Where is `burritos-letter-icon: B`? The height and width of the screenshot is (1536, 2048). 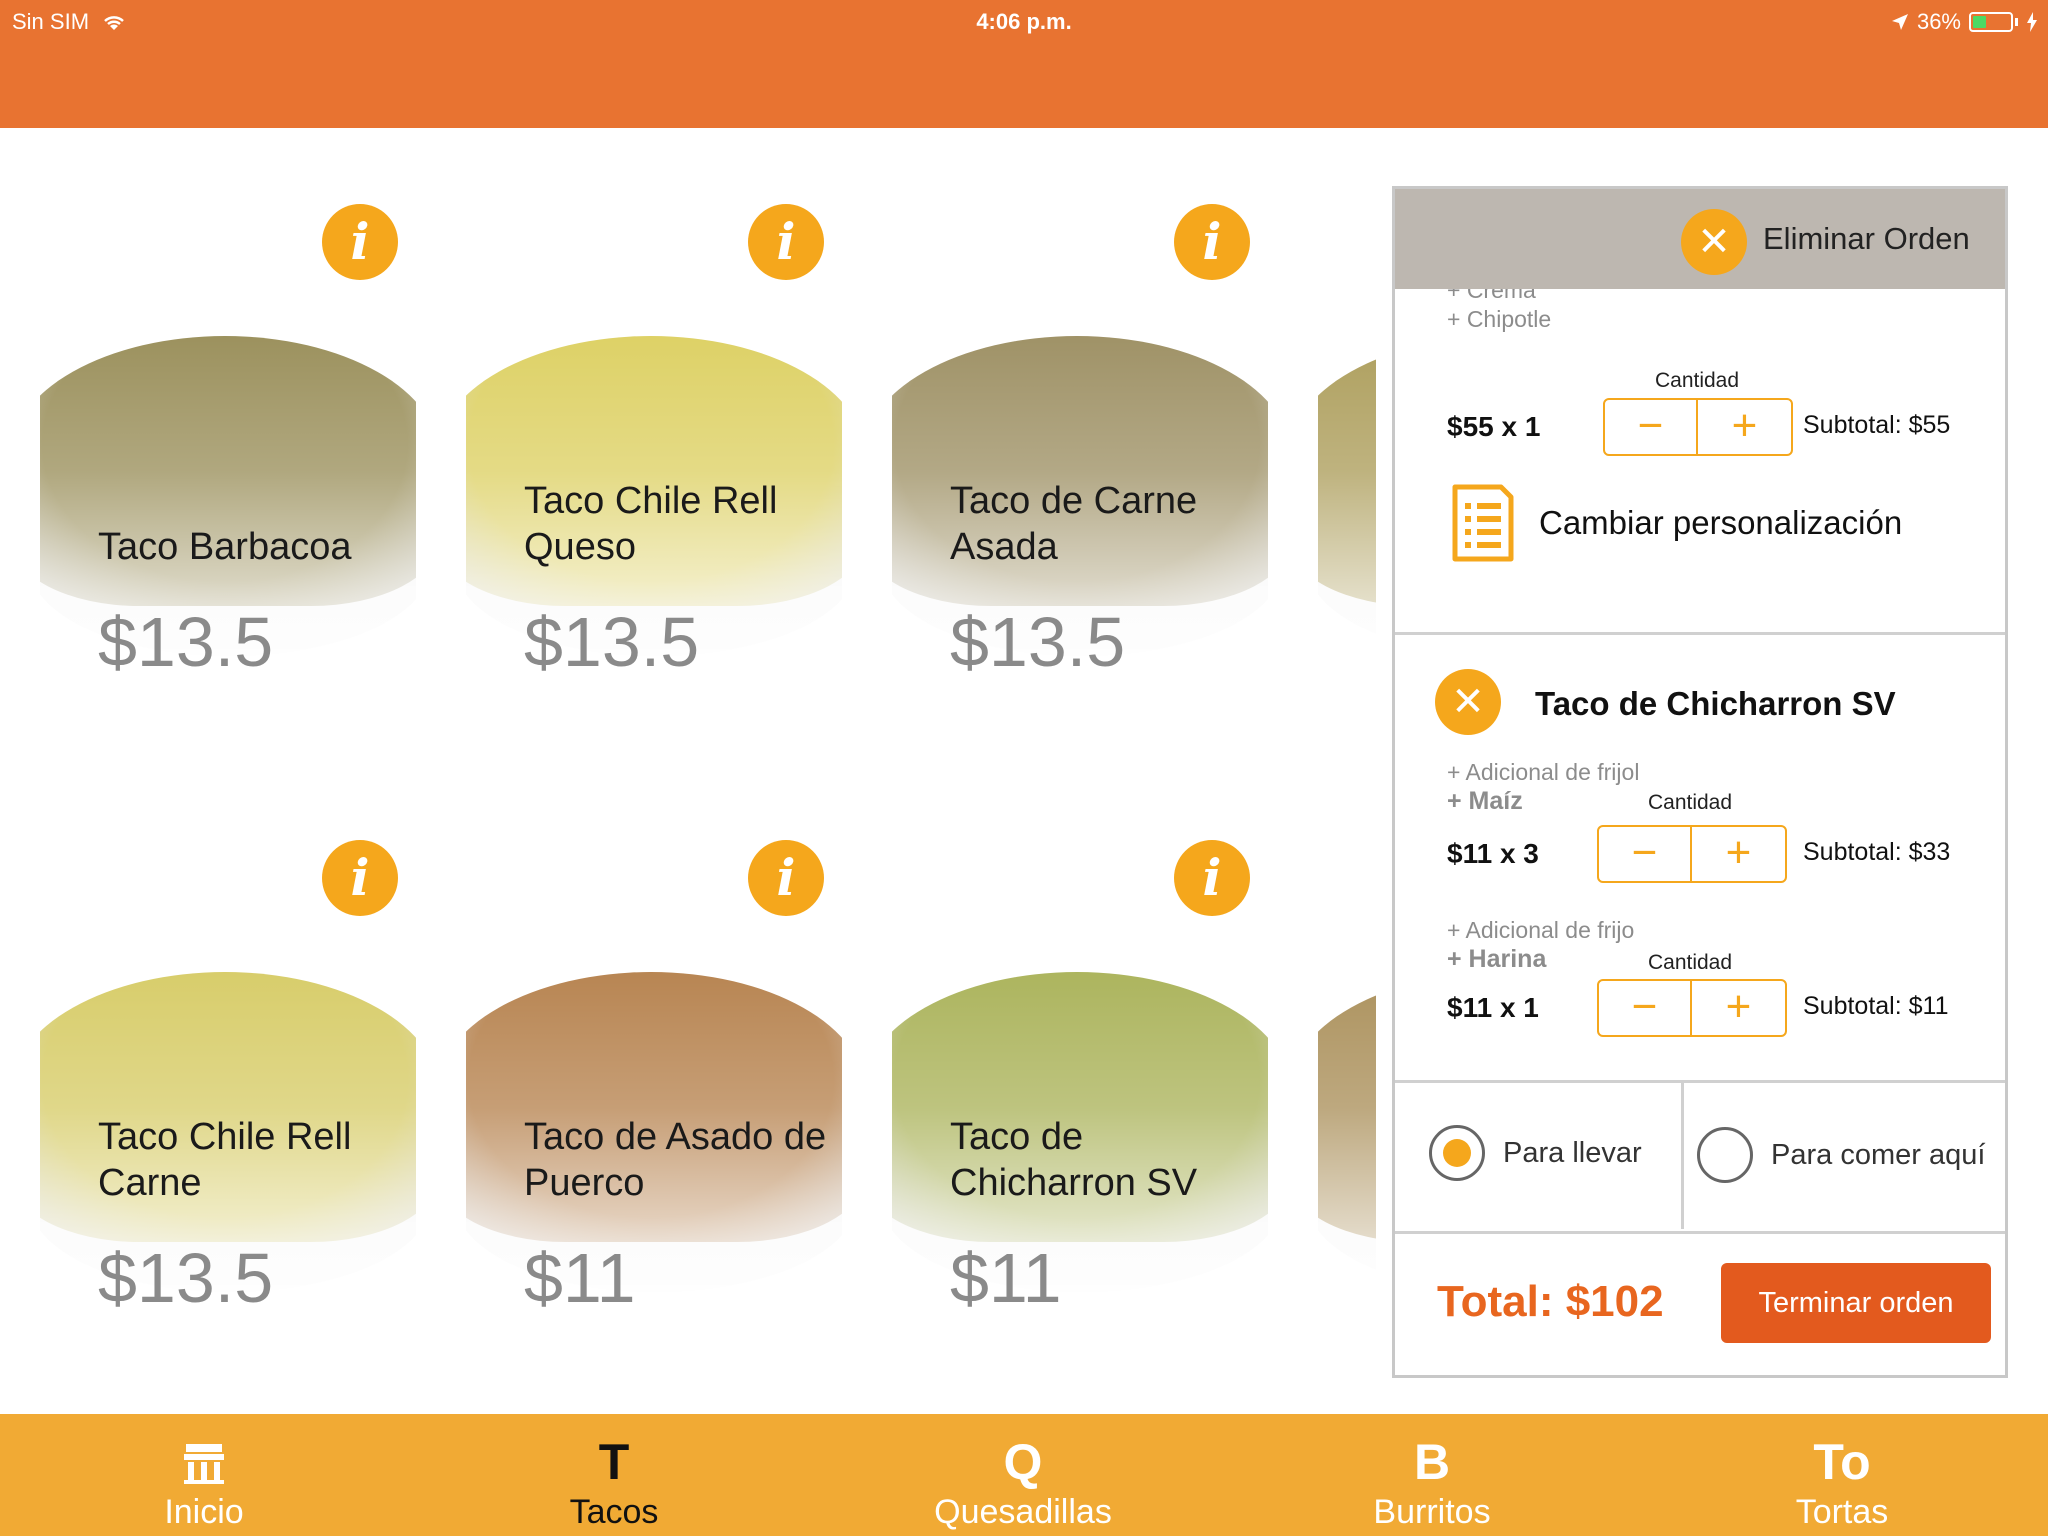
burritos-letter-icon: B is located at coordinates (1432, 1462).